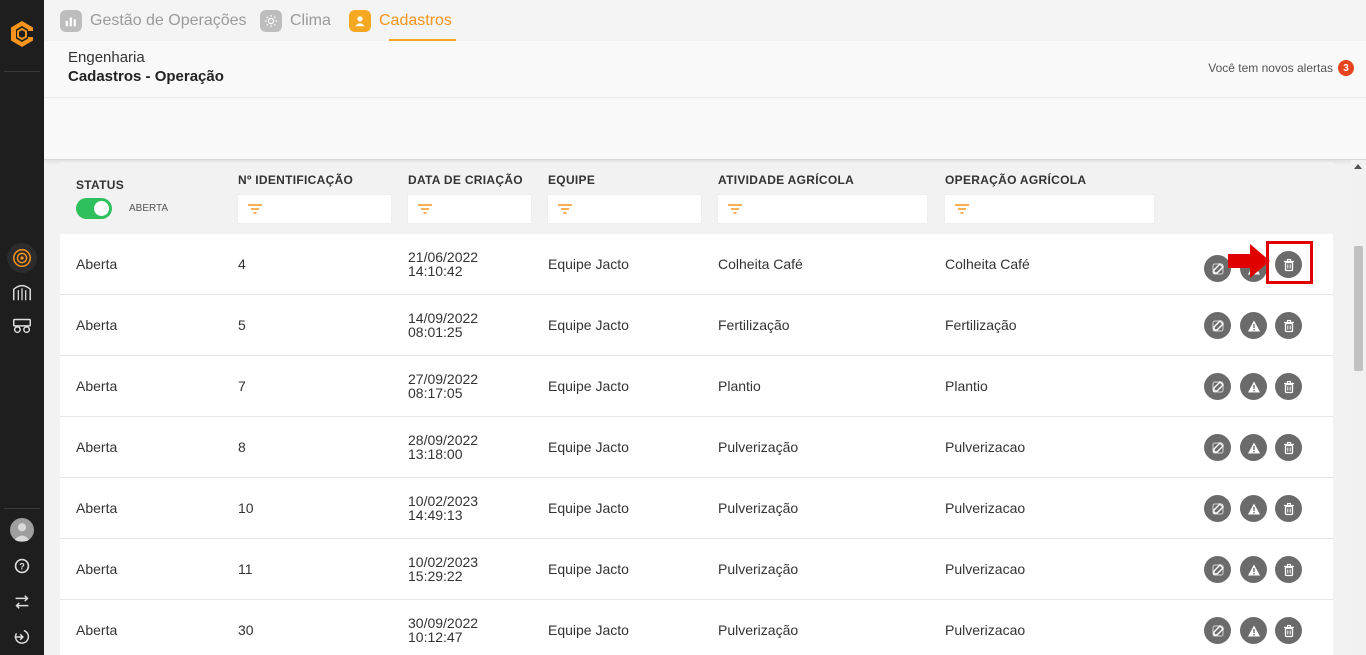  I want to click on cell-date-day: 14/09/2022, so click(443, 318).